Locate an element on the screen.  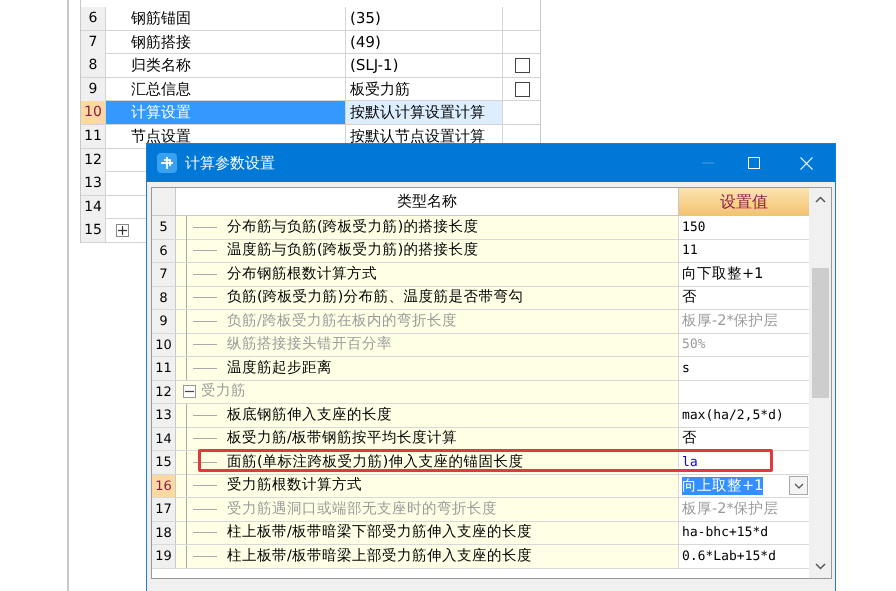
property-value: (35) is located at coordinates (424, 18).